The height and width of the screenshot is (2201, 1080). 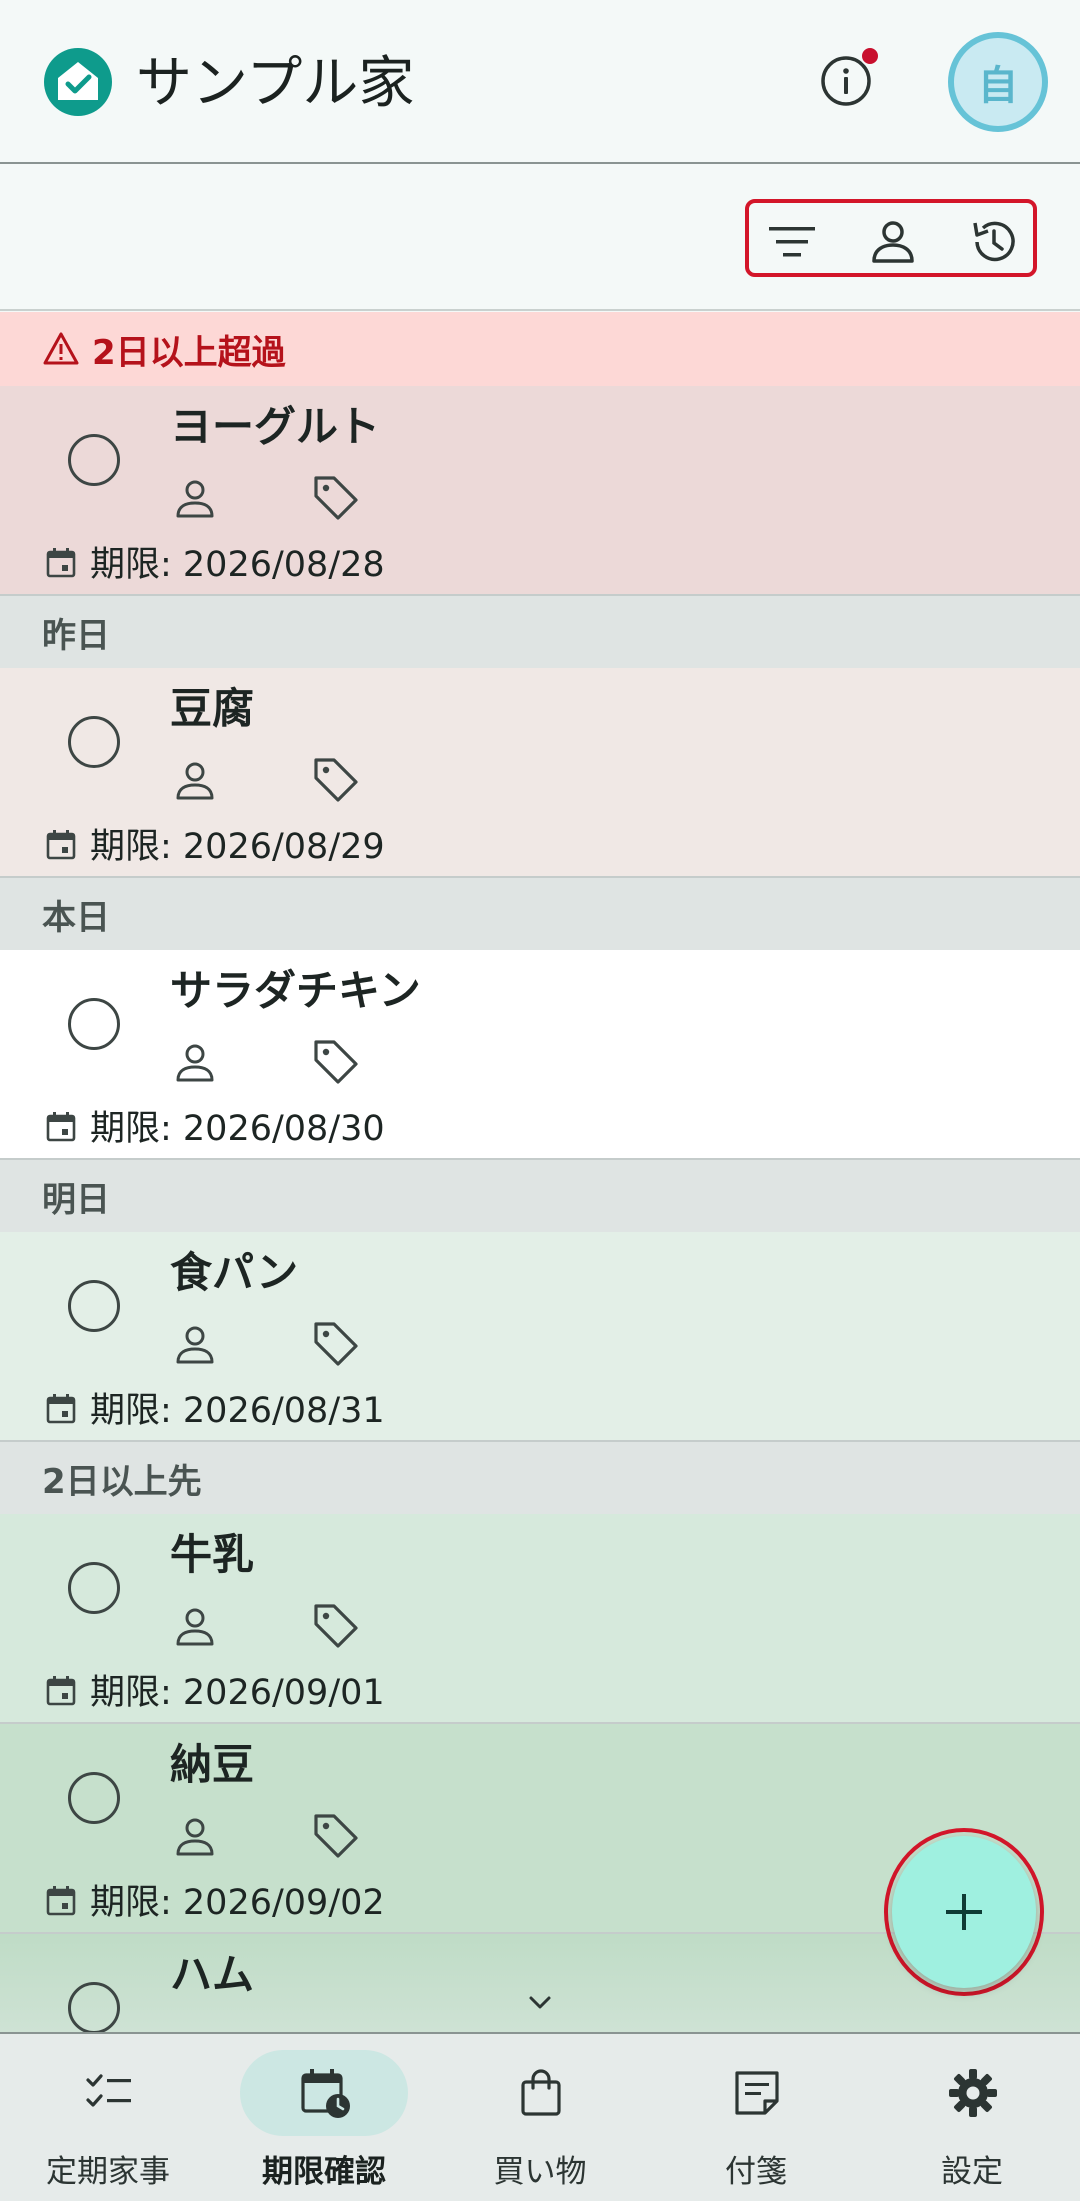 What do you see at coordinates (540, 1337) in the screenshot?
I see `list-item: 食パン 期限: 2026/08/31` at bounding box center [540, 1337].